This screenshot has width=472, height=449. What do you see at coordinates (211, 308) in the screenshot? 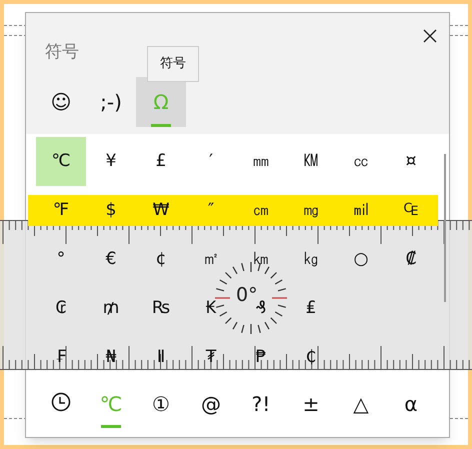
I see `symbol-key: ₭` at bounding box center [211, 308].